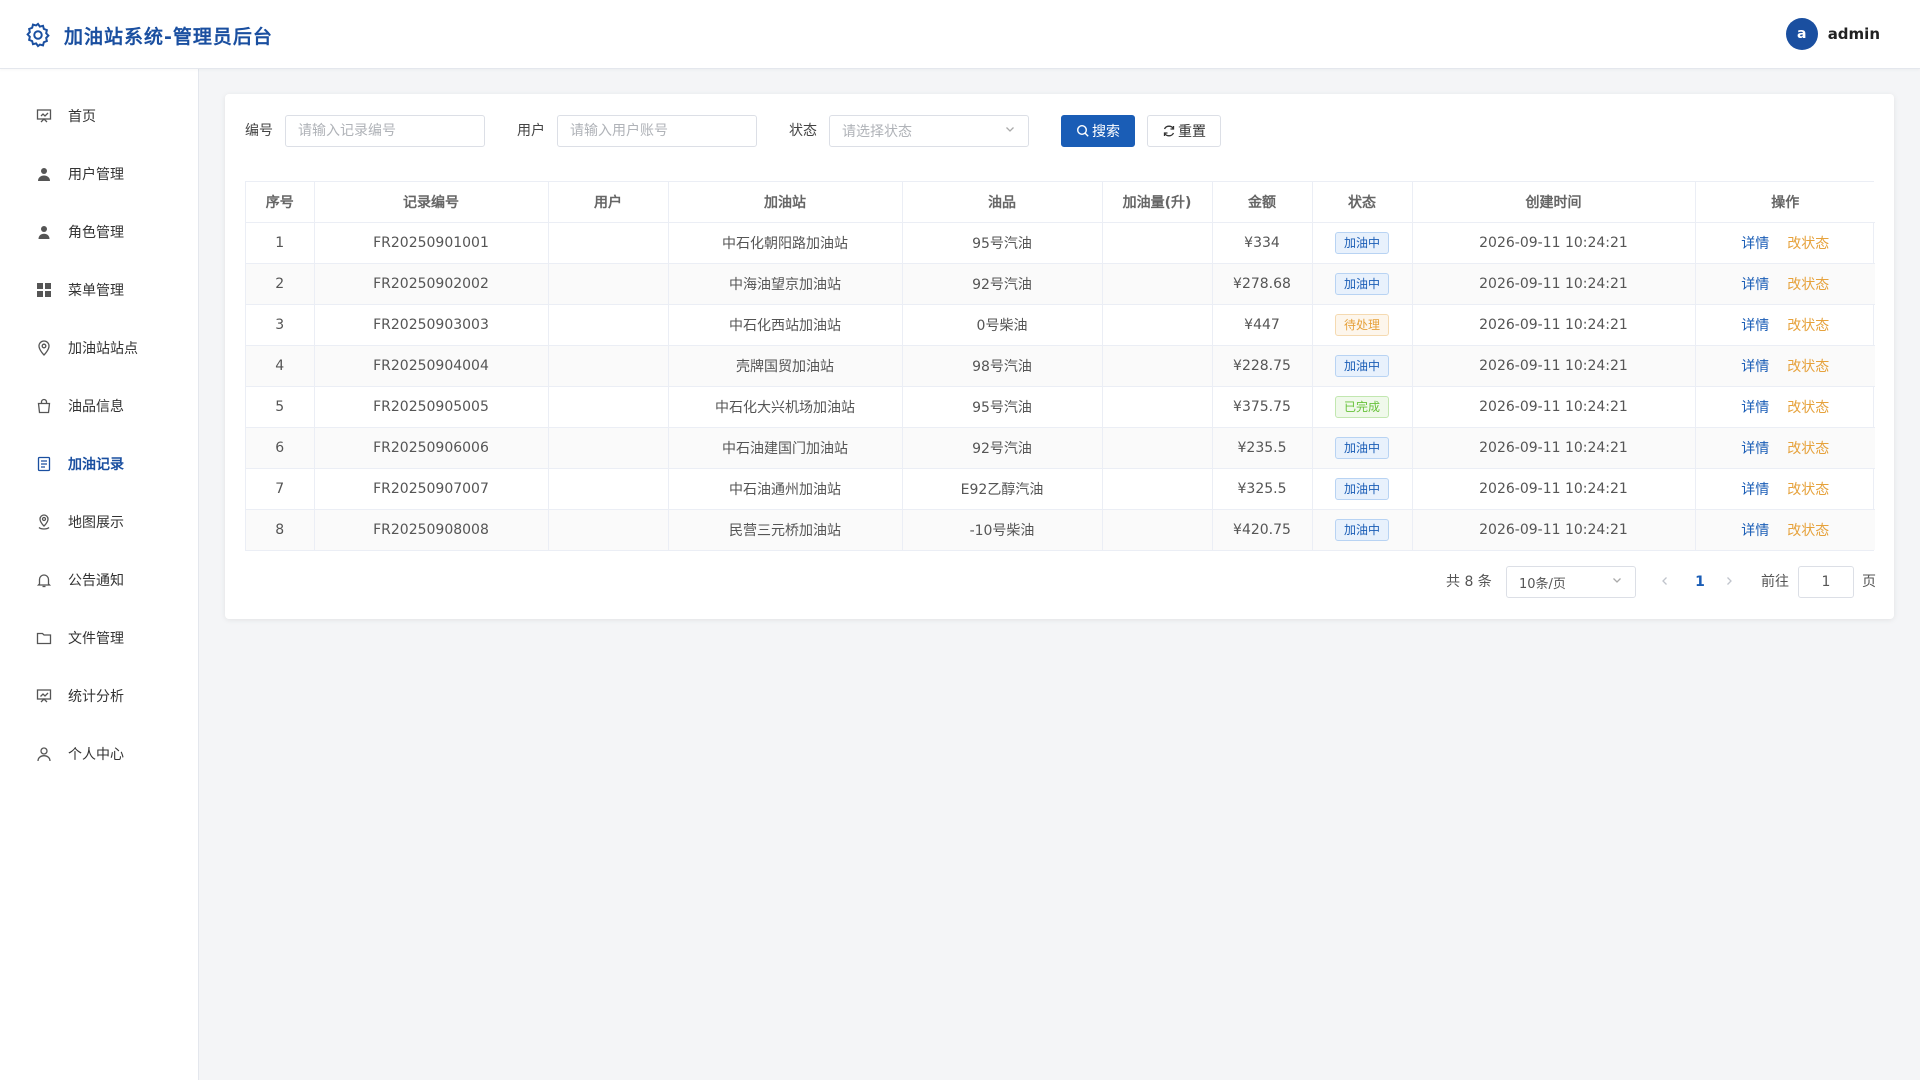 This screenshot has height=1080, width=1920. I want to click on column-header: 加油量(升), so click(1157, 202).